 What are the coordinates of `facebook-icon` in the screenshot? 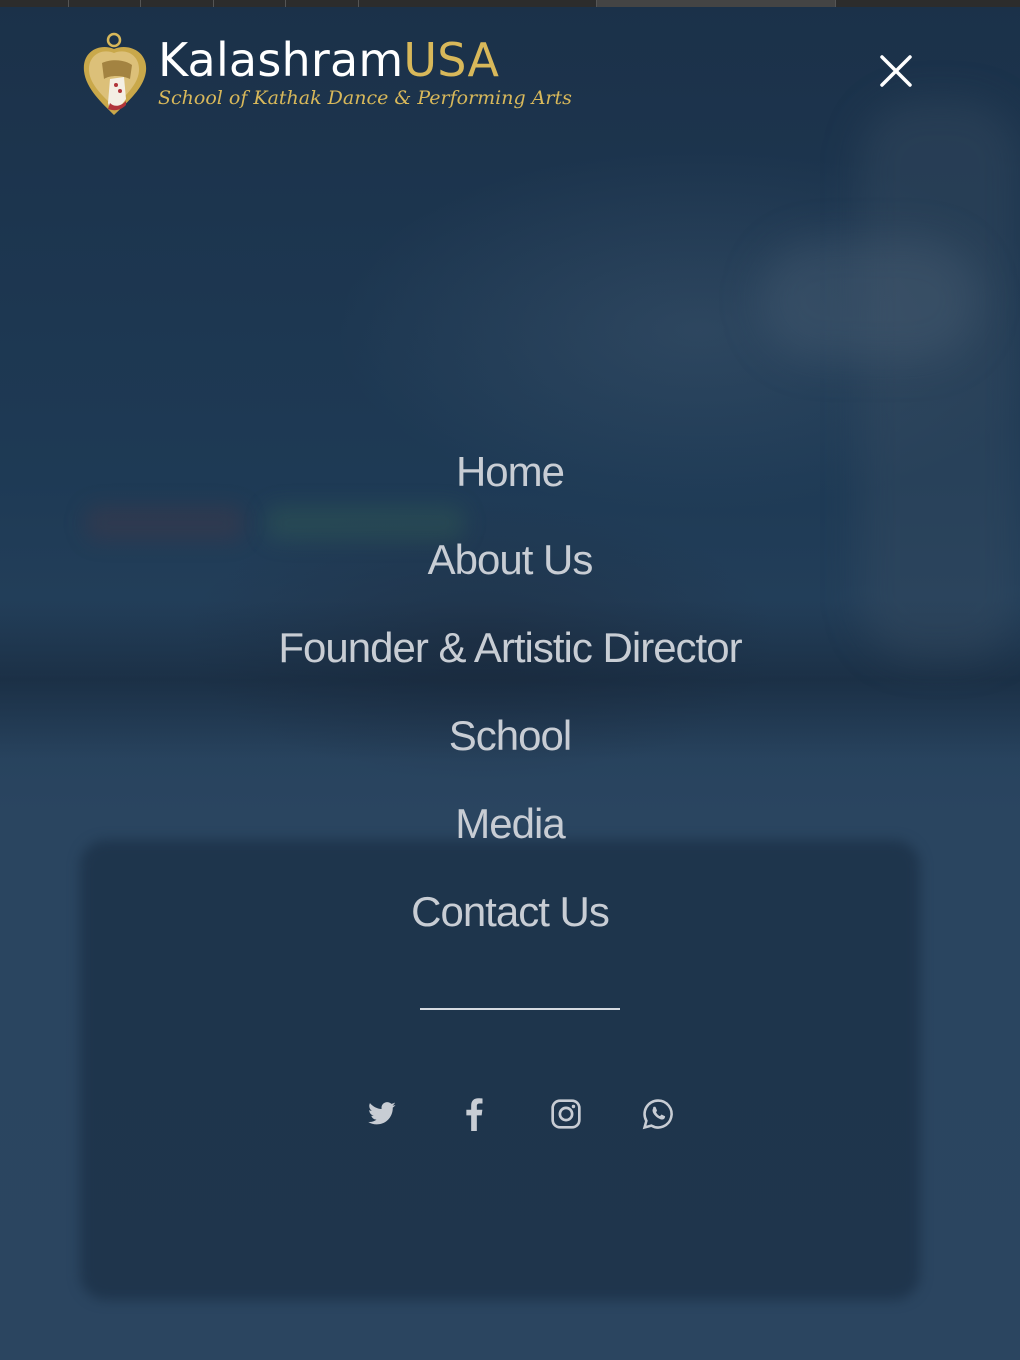 It's located at (474, 1114).